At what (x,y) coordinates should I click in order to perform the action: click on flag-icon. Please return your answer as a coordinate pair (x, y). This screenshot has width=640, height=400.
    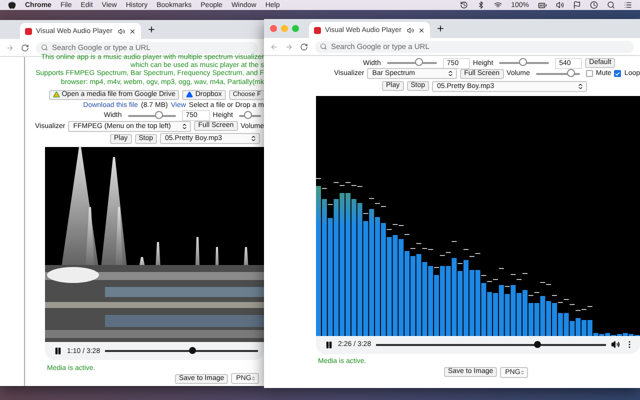
    Looking at the image, I should click on (577, 5).